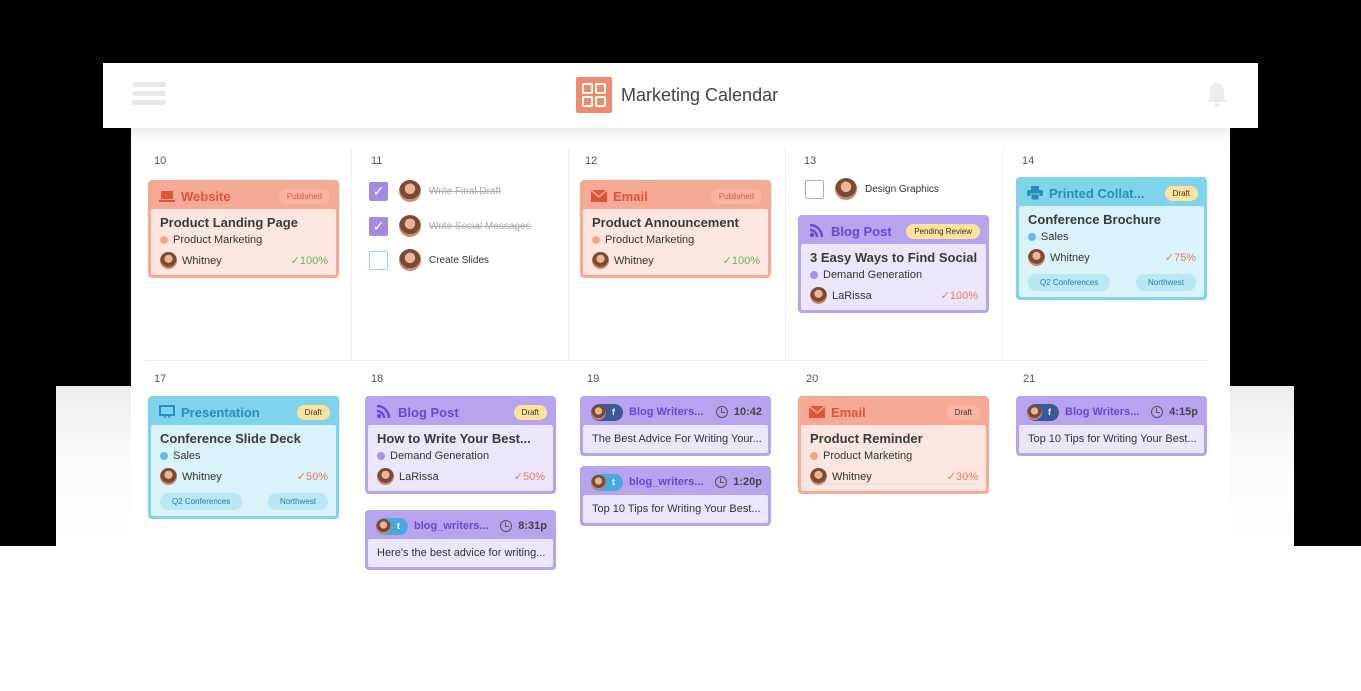  Describe the element at coordinates (440, 456) in the screenshot. I see `category-label: Demand Generation` at that location.